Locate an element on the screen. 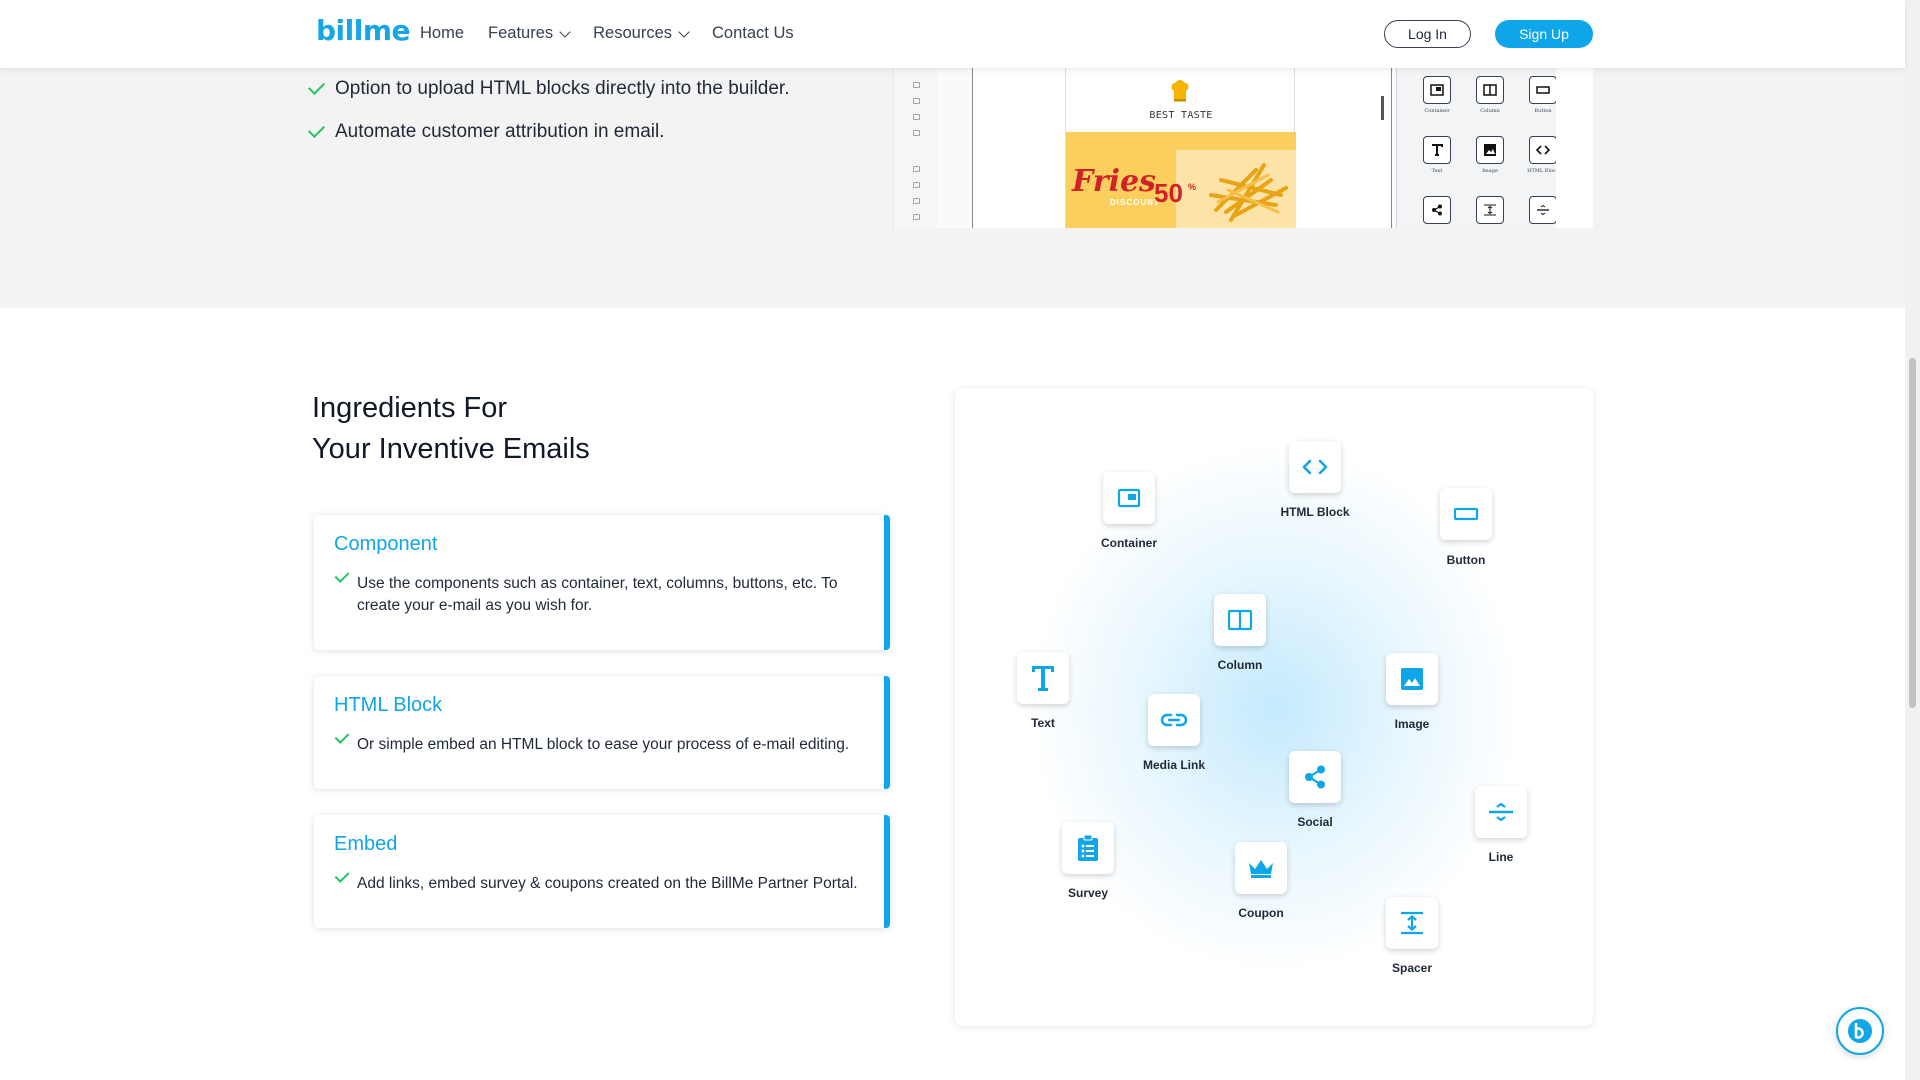  node-spacer is located at coordinates (1412, 923).